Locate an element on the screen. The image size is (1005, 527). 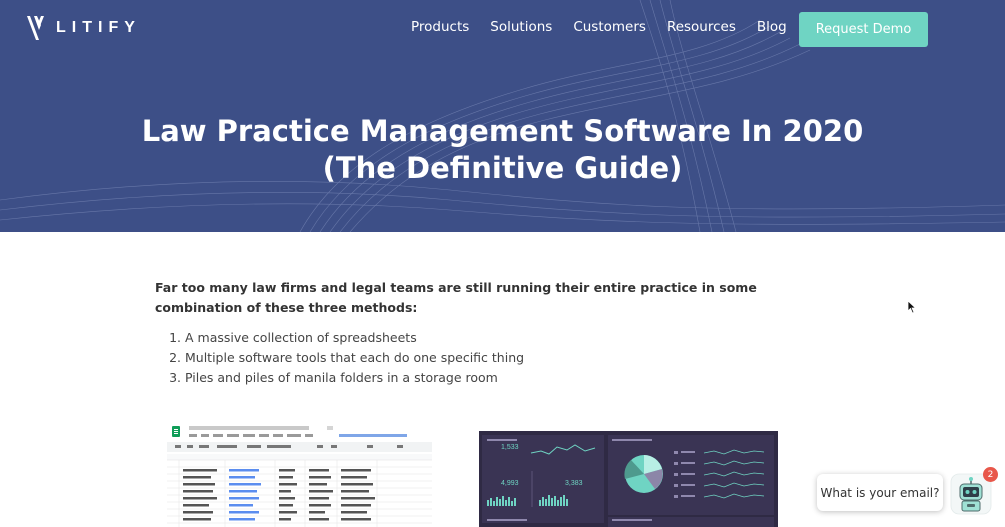
nav-item-products: Products is located at coordinates (440, 27).